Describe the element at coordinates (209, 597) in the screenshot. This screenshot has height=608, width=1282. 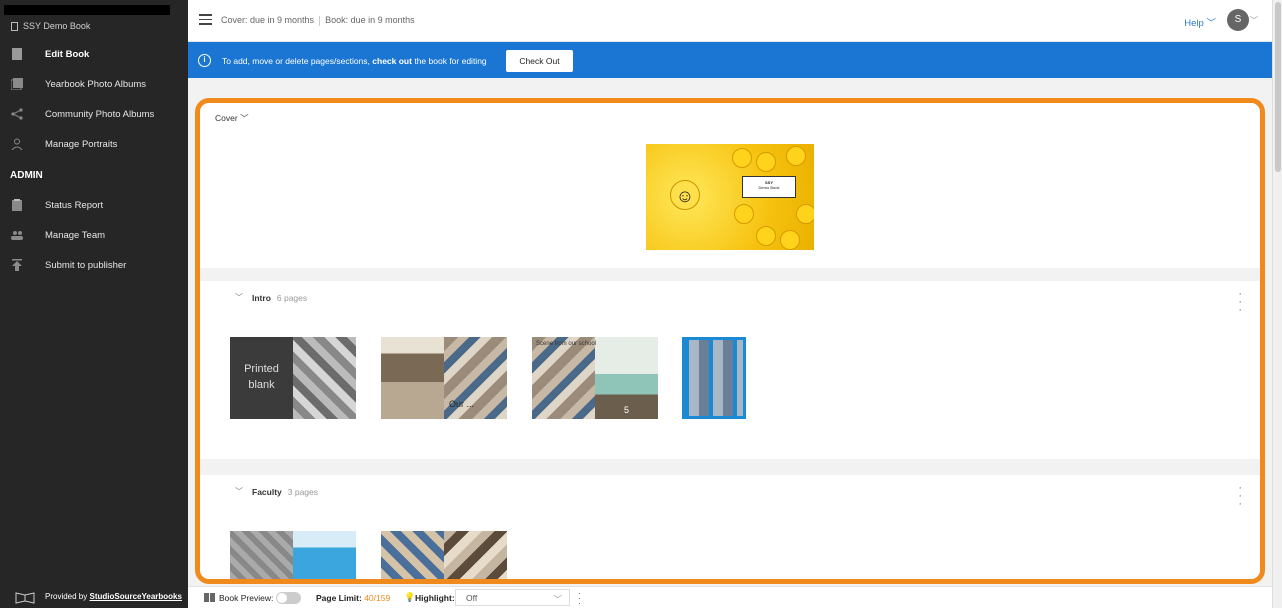
I see `book-preview-icon` at that location.